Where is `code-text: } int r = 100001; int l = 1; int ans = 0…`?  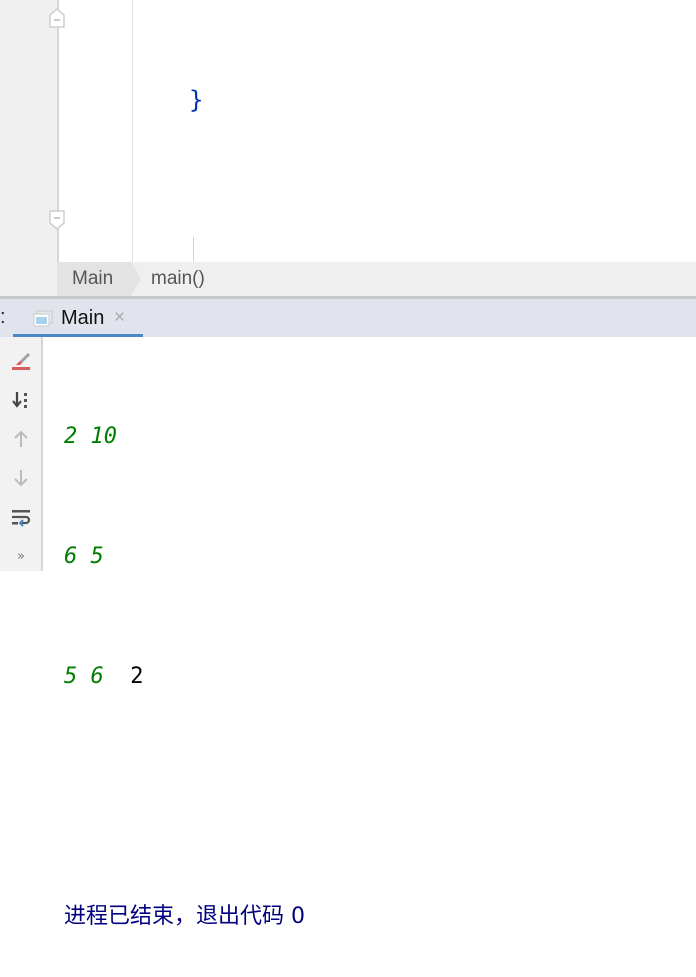
code-text: } int r = 100001; int l = 1; int ans = 0… is located at coordinates (377, 131).